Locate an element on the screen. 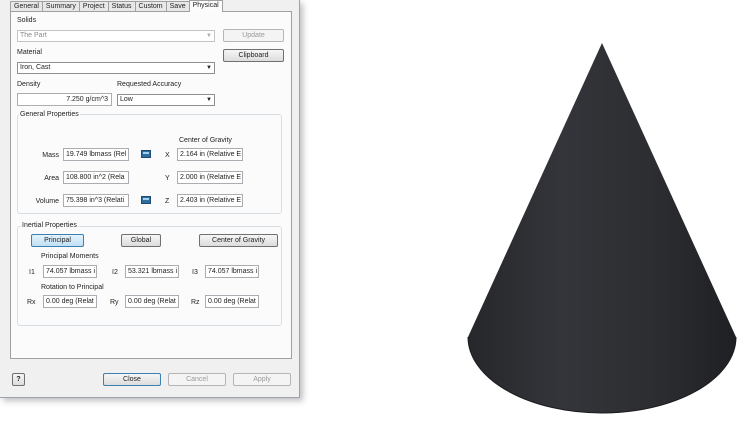 Image resolution: width=750 pixels, height=428 pixels. center-of-gravity-button: Center of Gravity is located at coordinates (238, 240).